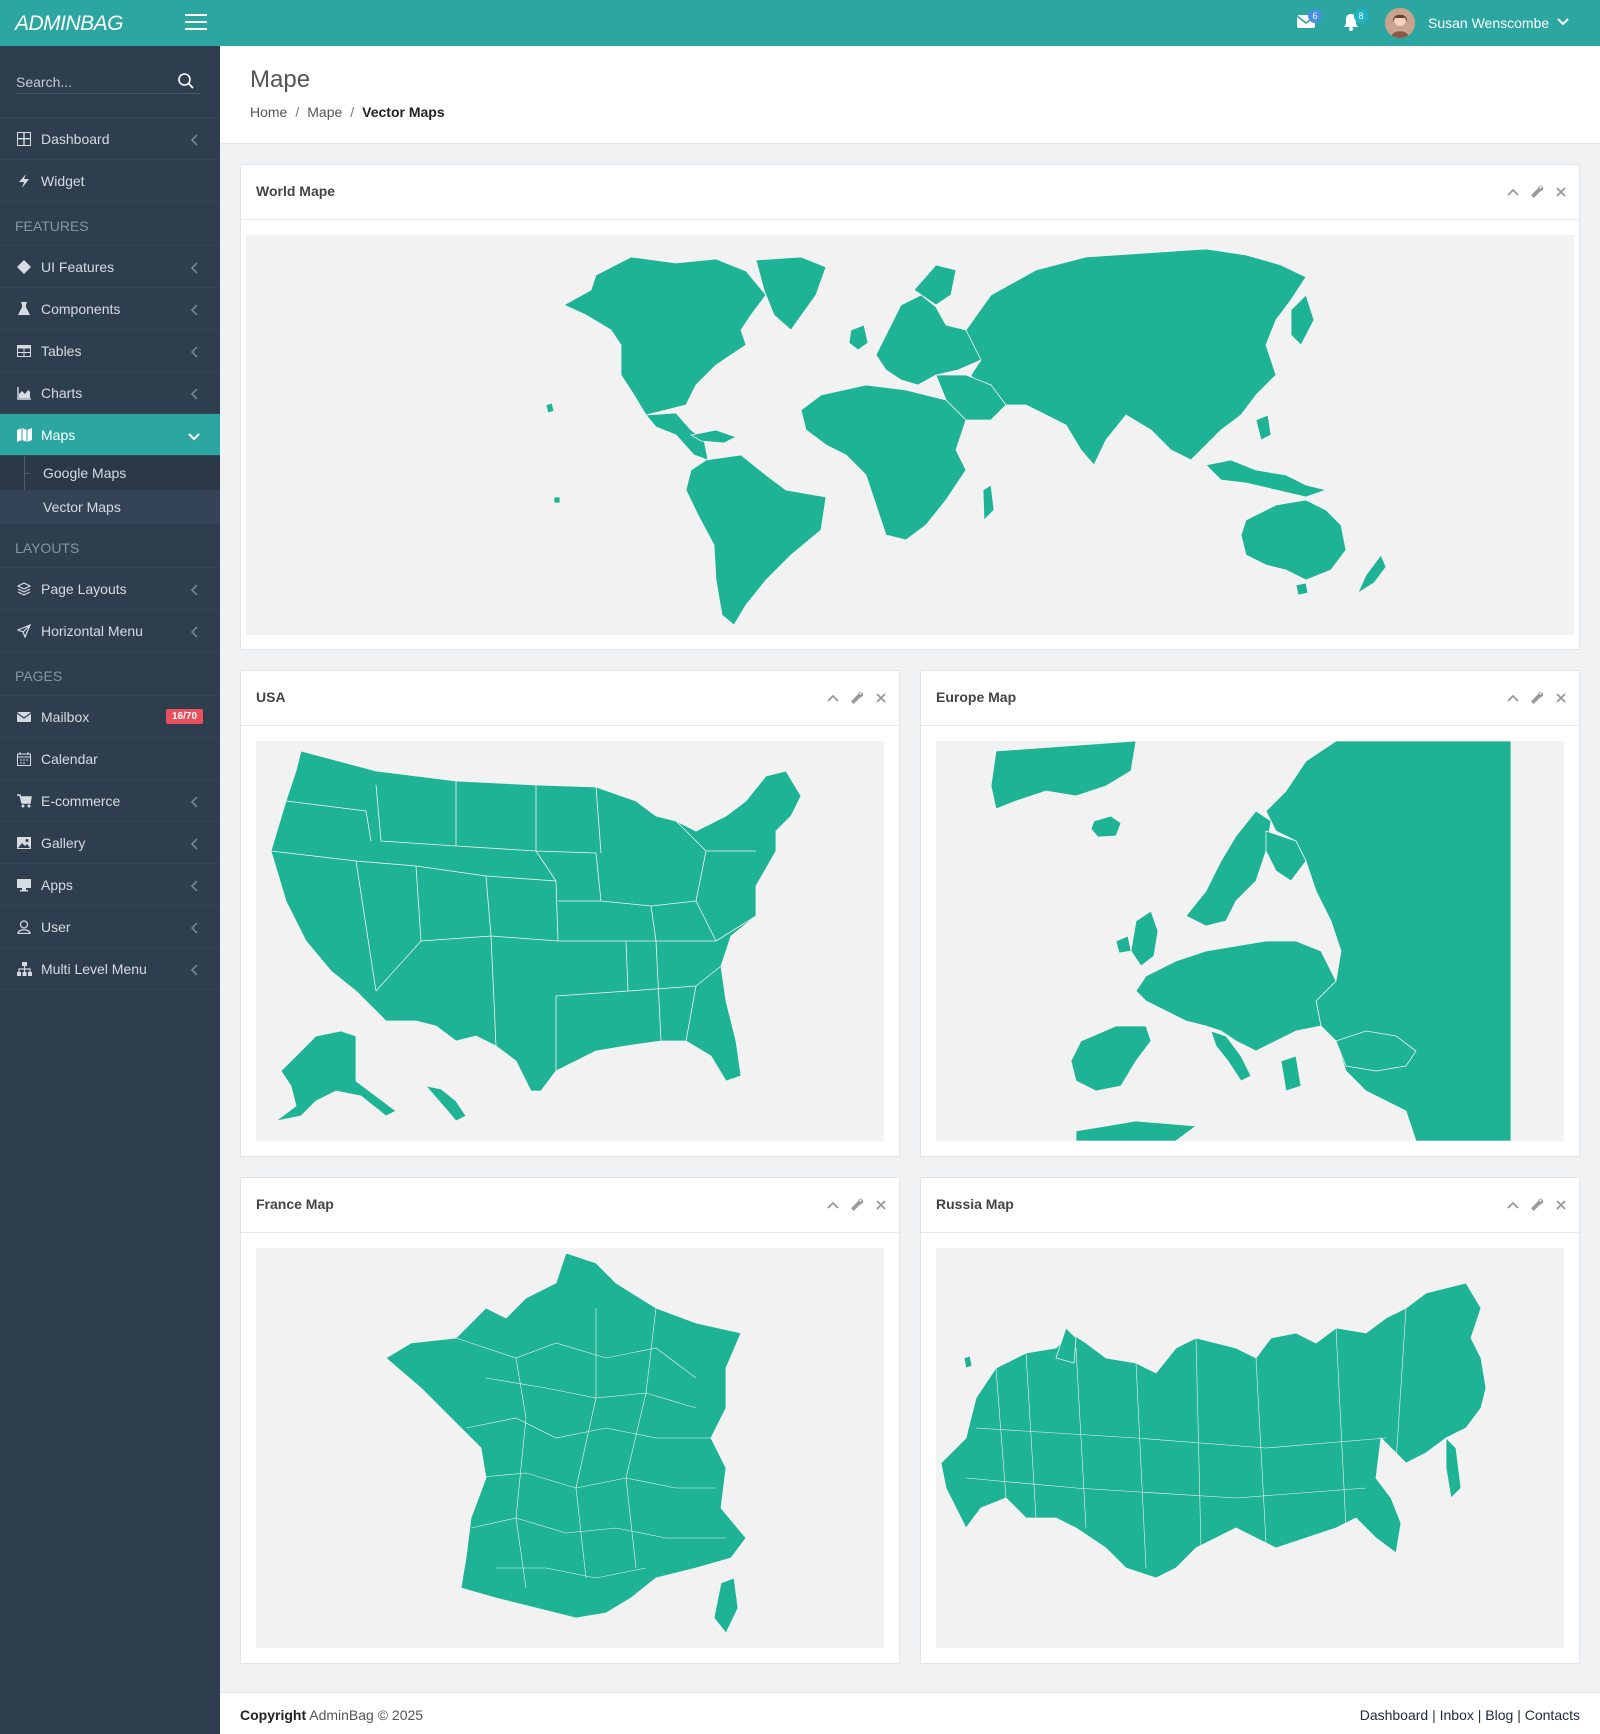 The width and height of the screenshot is (1600, 1734). I want to click on maps-submenu: Google Maps Vector Maps, so click(110, 490).